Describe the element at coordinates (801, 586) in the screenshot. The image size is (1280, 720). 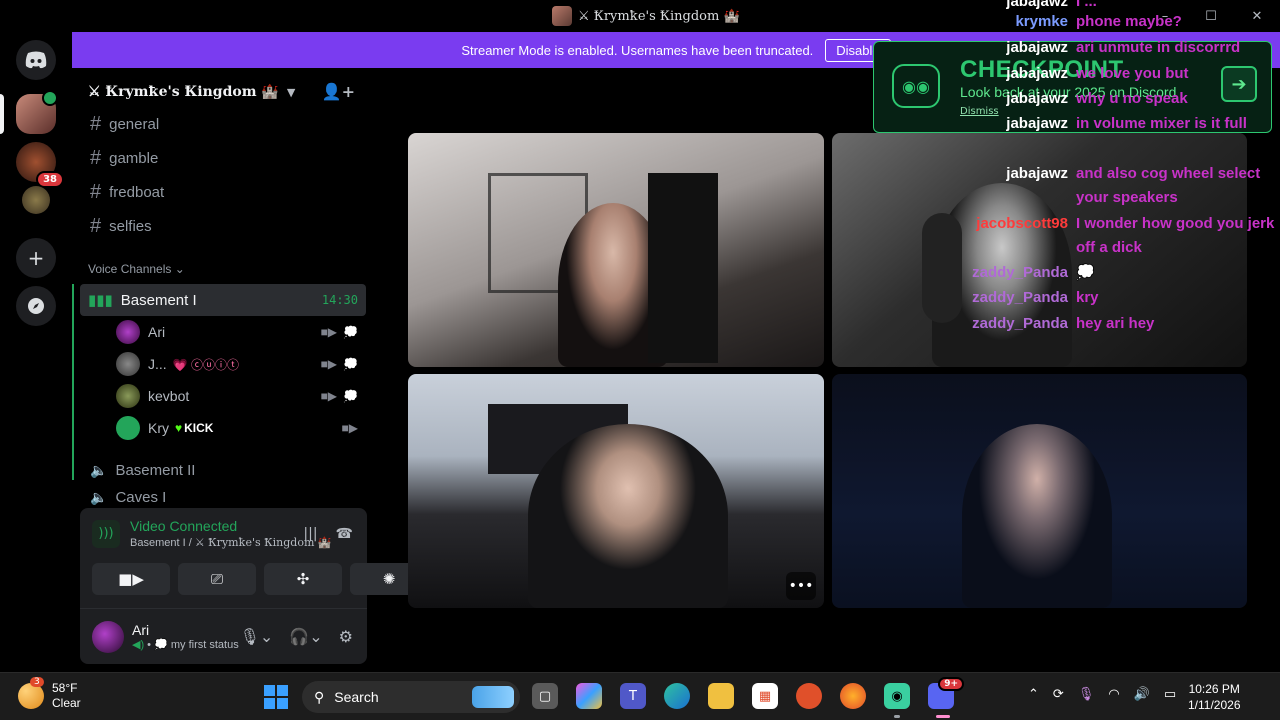
I see `more-options-button: •••` at that location.